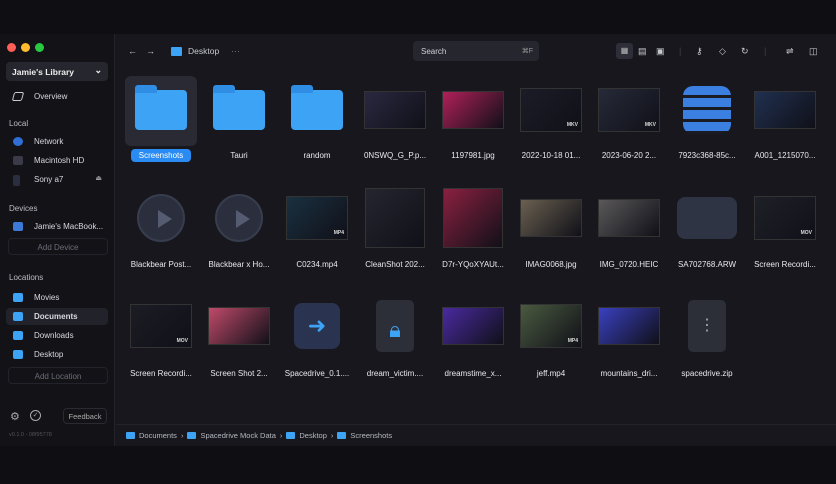 The height and width of the screenshot is (484, 836). Describe the element at coordinates (15, 416) in the screenshot. I see `settings-gear-icon: ⚙` at that location.